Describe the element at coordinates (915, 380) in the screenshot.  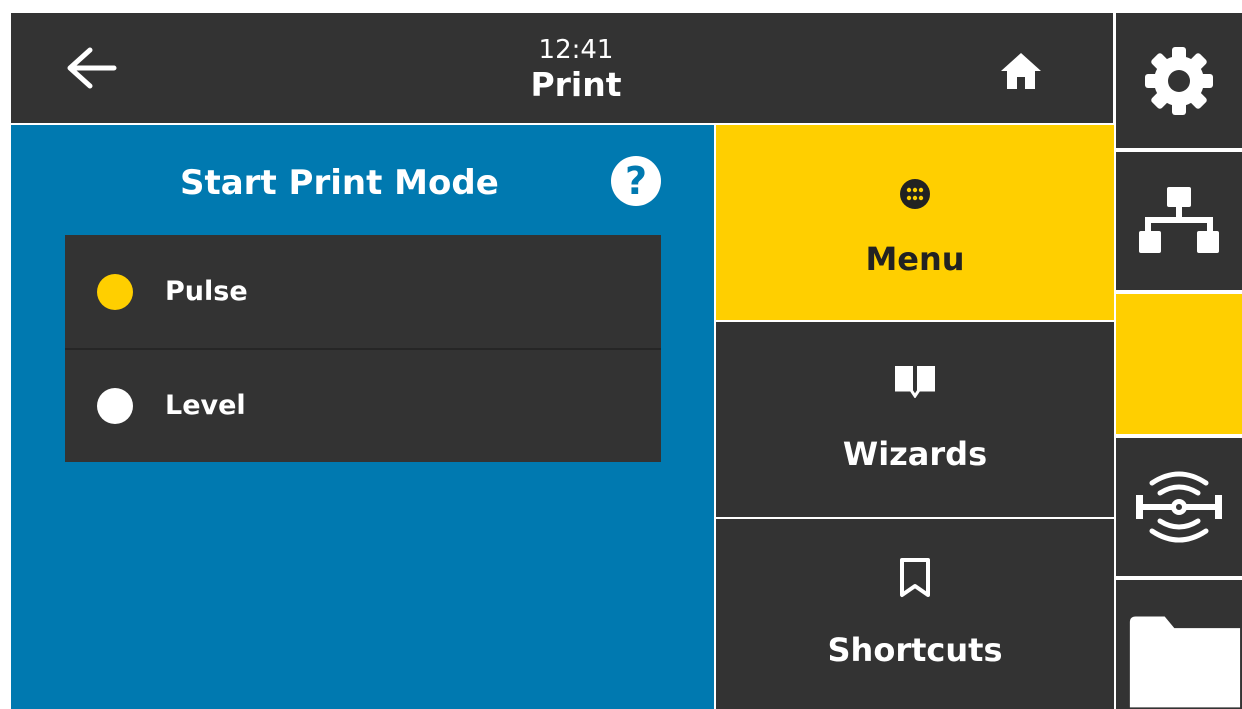
I see `book-icon` at that location.